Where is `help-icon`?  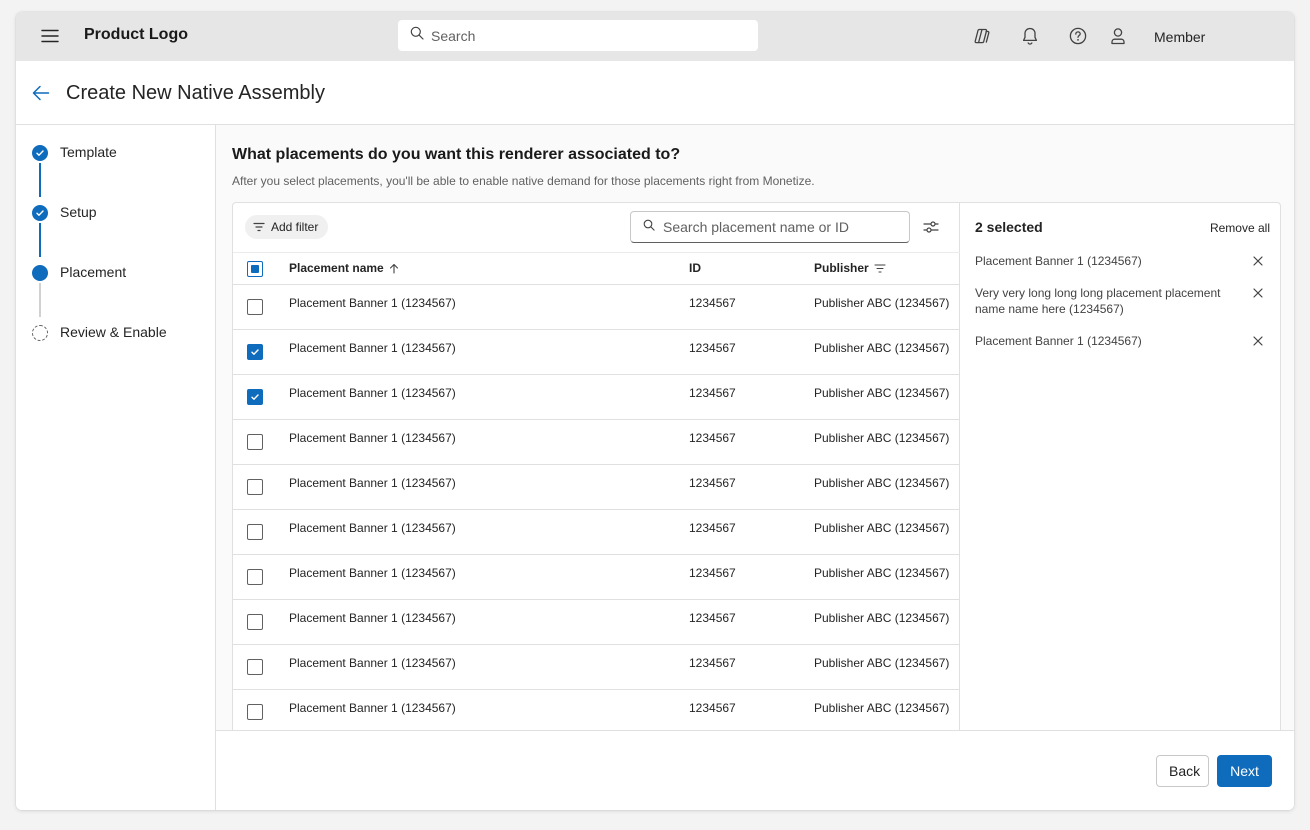 help-icon is located at coordinates (1078, 36).